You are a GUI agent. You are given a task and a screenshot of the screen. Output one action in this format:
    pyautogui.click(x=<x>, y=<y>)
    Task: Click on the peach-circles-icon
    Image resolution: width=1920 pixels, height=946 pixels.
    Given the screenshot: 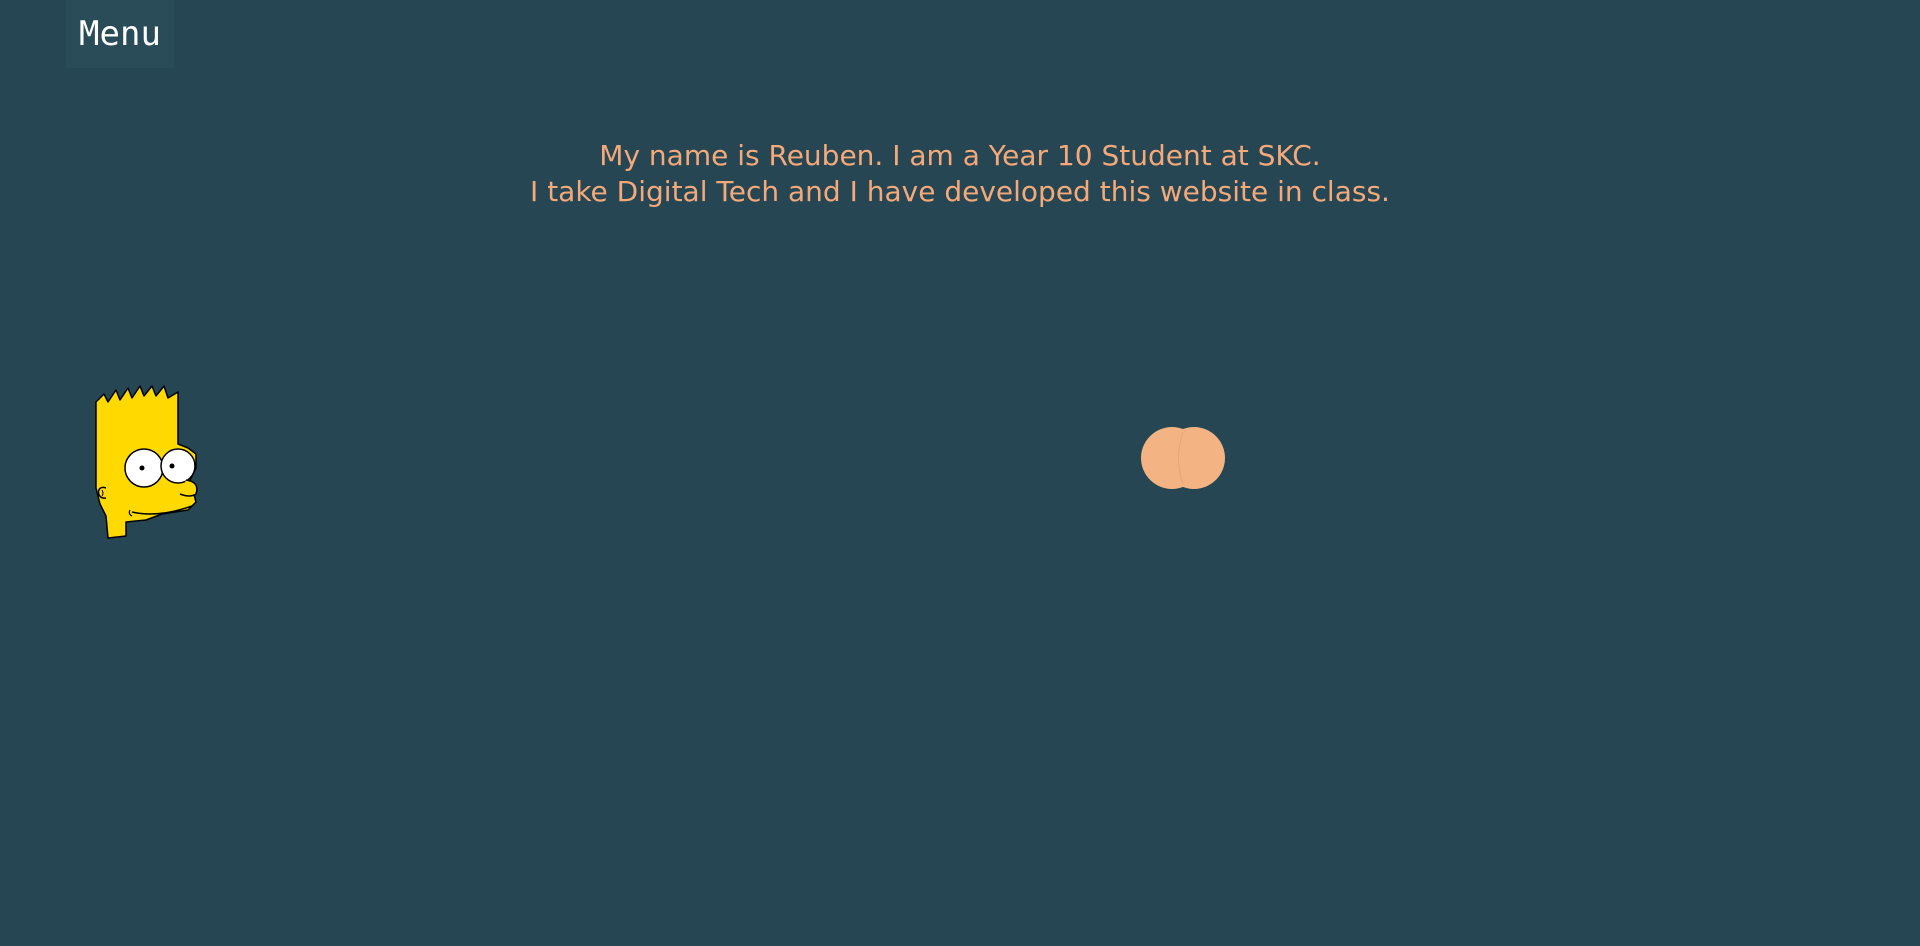 What is the action you would take?
    pyautogui.click(x=1183, y=458)
    